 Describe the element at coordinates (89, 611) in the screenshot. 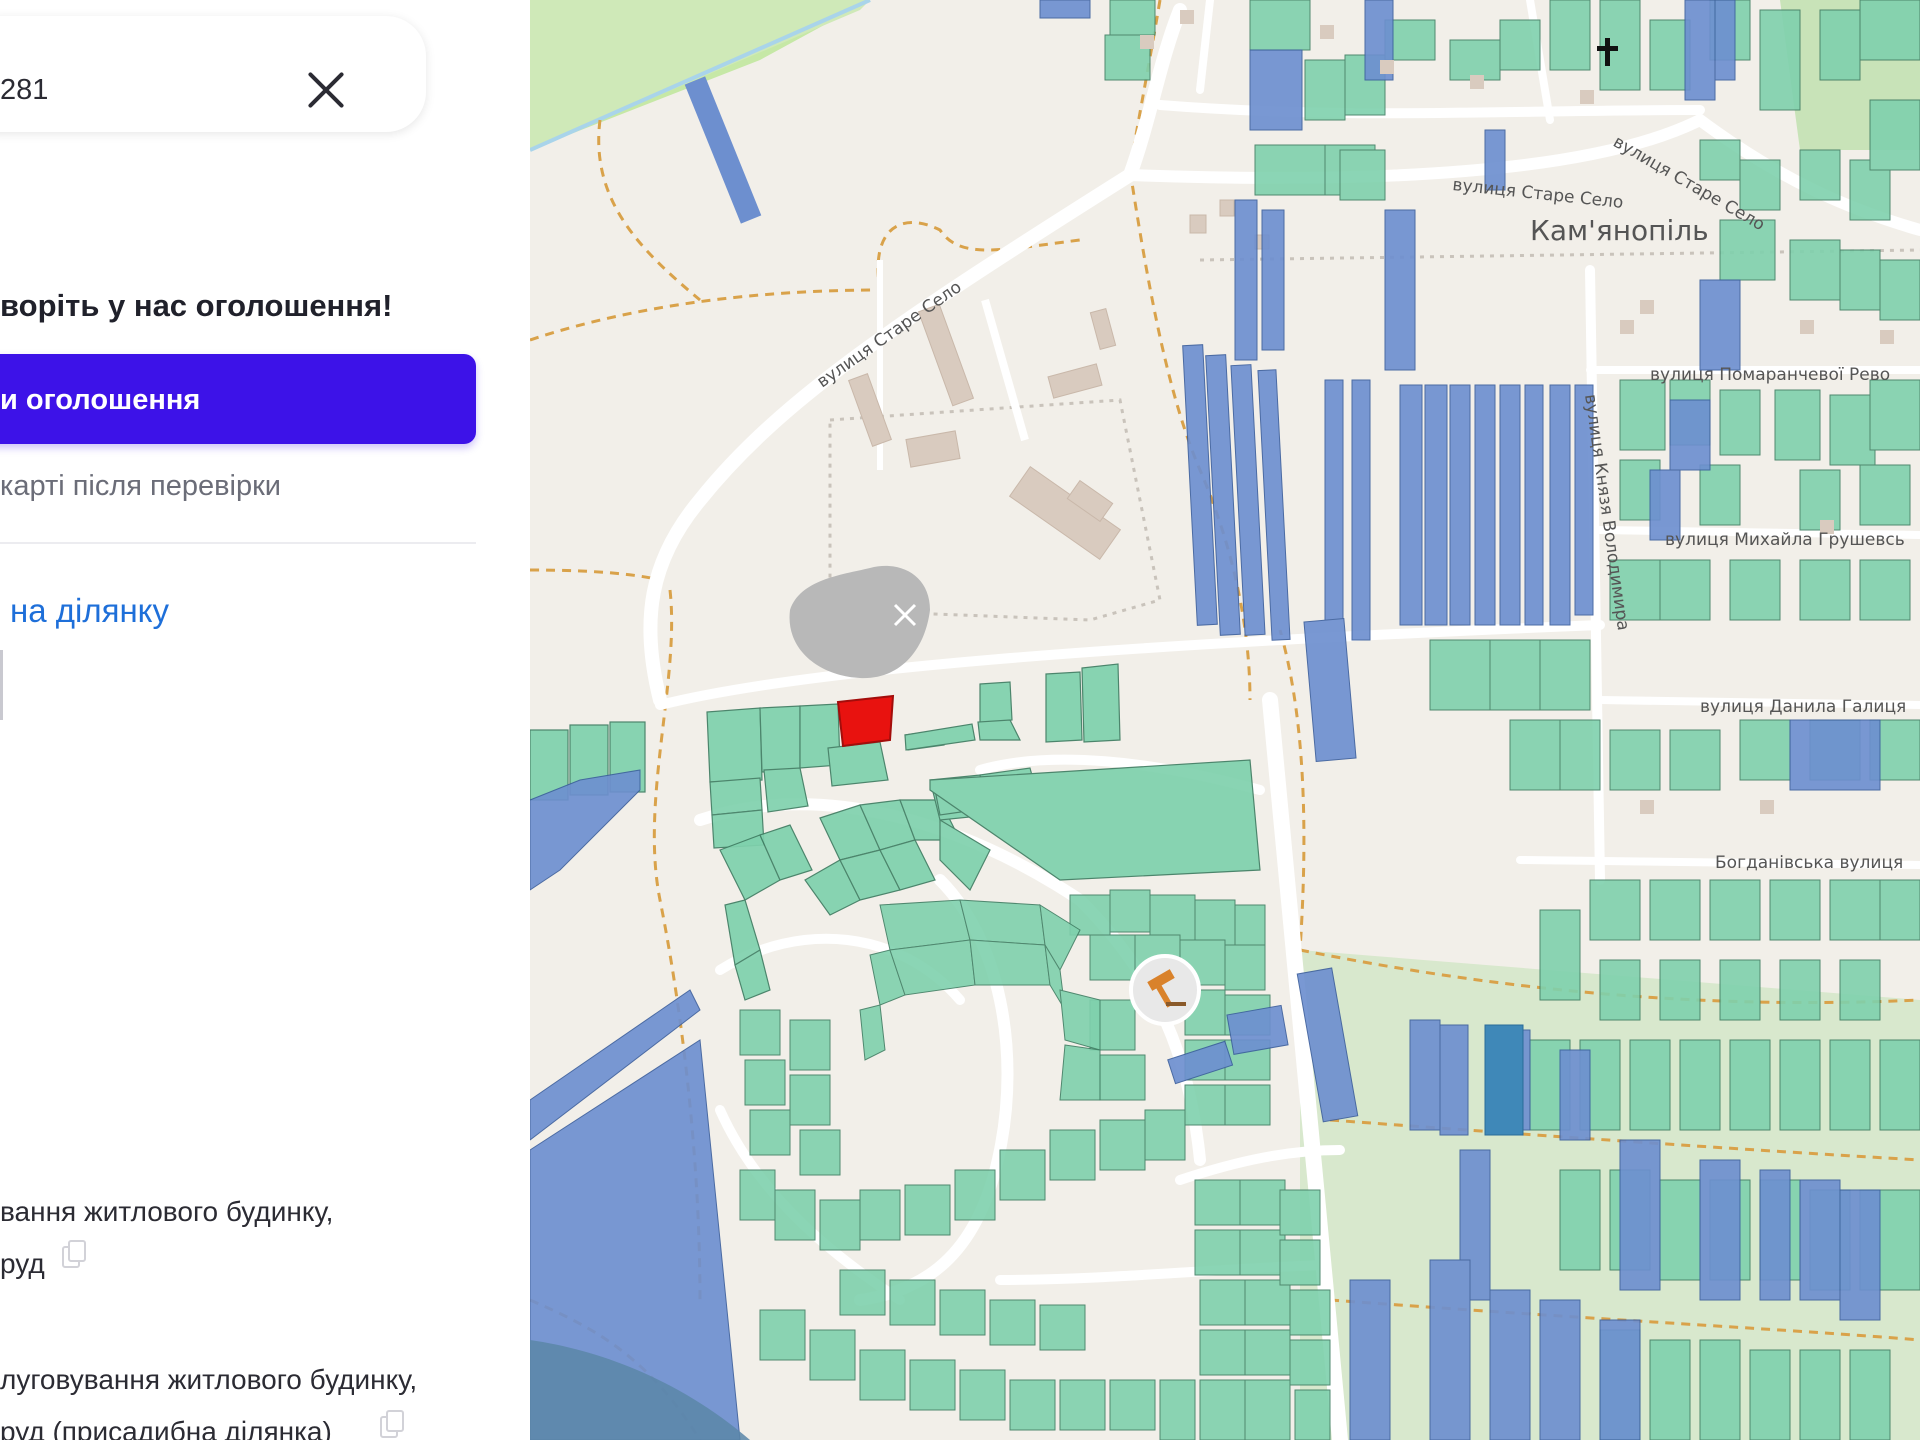

I see `plot-link: на ділянку` at that location.